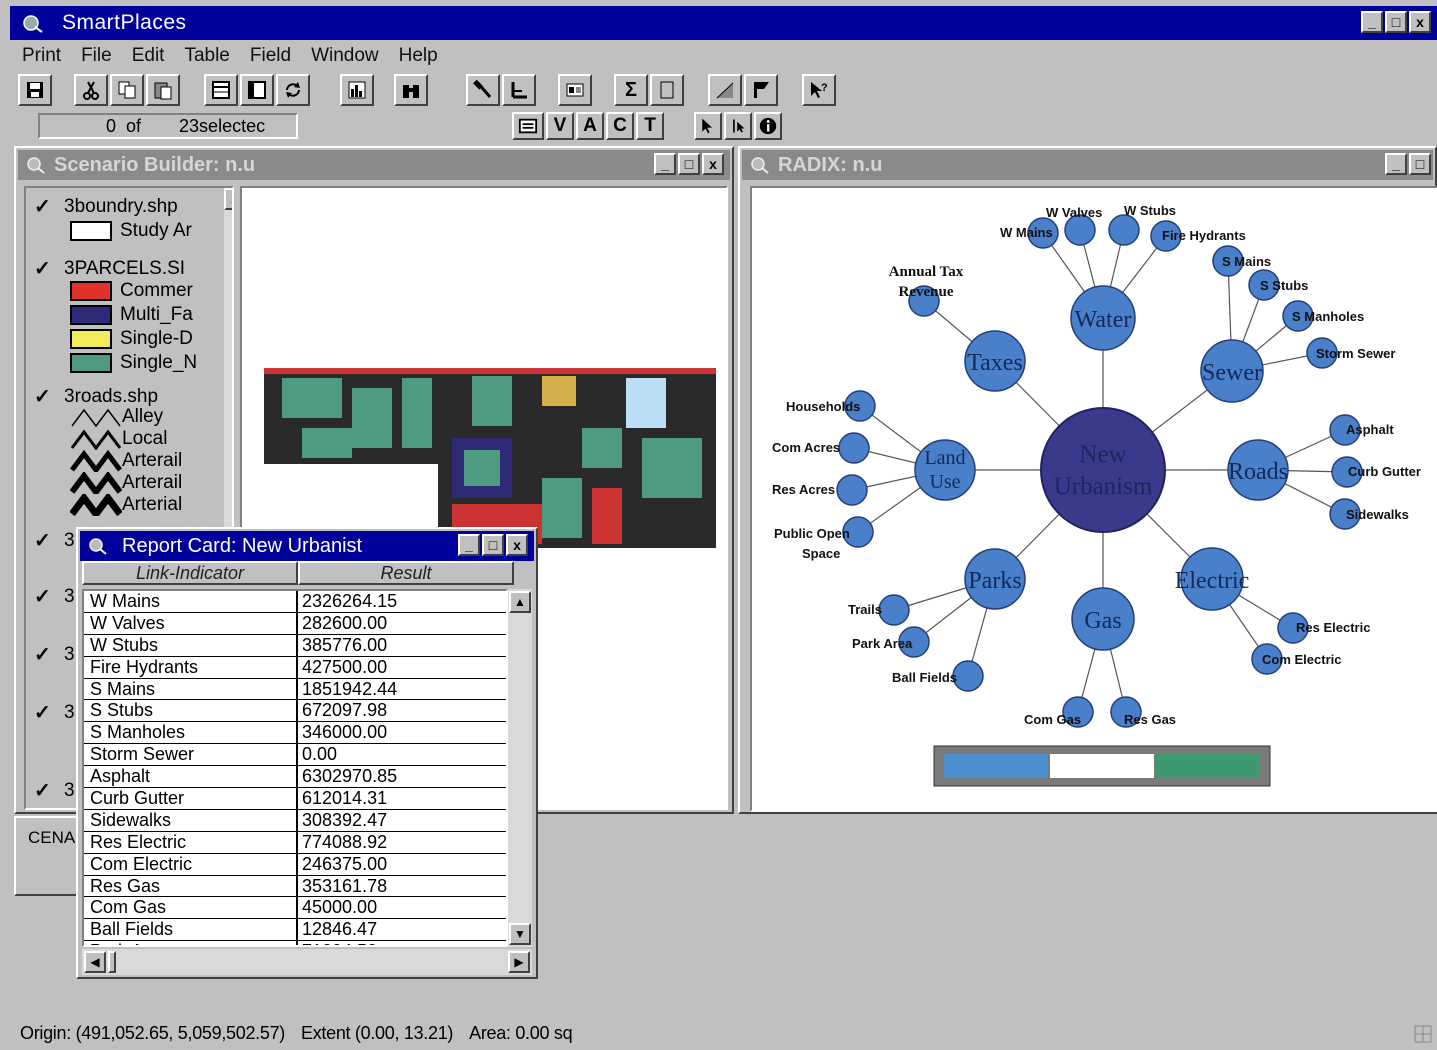 Image resolution: width=1437 pixels, height=1050 pixels. Describe the element at coordinates (257, 90) in the screenshot. I see `open-table-button` at that location.